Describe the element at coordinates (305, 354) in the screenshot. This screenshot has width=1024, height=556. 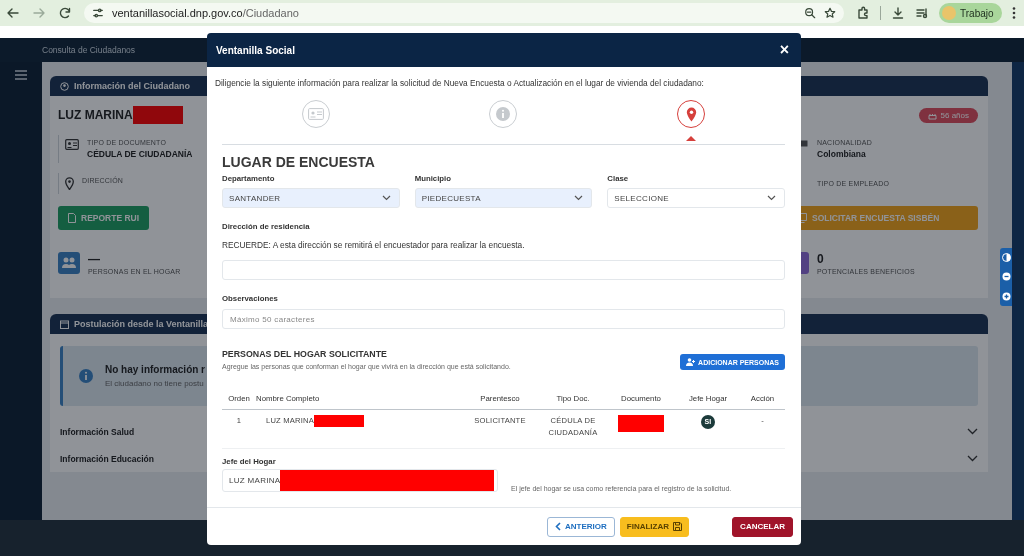
I see `section-title: PERSONAS DEL HOGAR SOLICITANTE` at that location.